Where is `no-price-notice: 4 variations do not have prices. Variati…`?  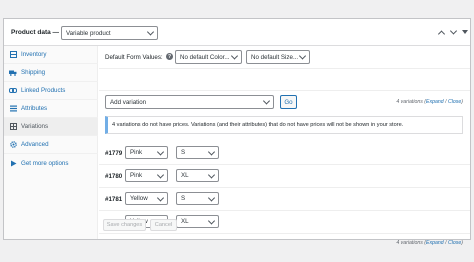
no-price-notice: 4 variations do not have prices. Variati… is located at coordinates (284, 125).